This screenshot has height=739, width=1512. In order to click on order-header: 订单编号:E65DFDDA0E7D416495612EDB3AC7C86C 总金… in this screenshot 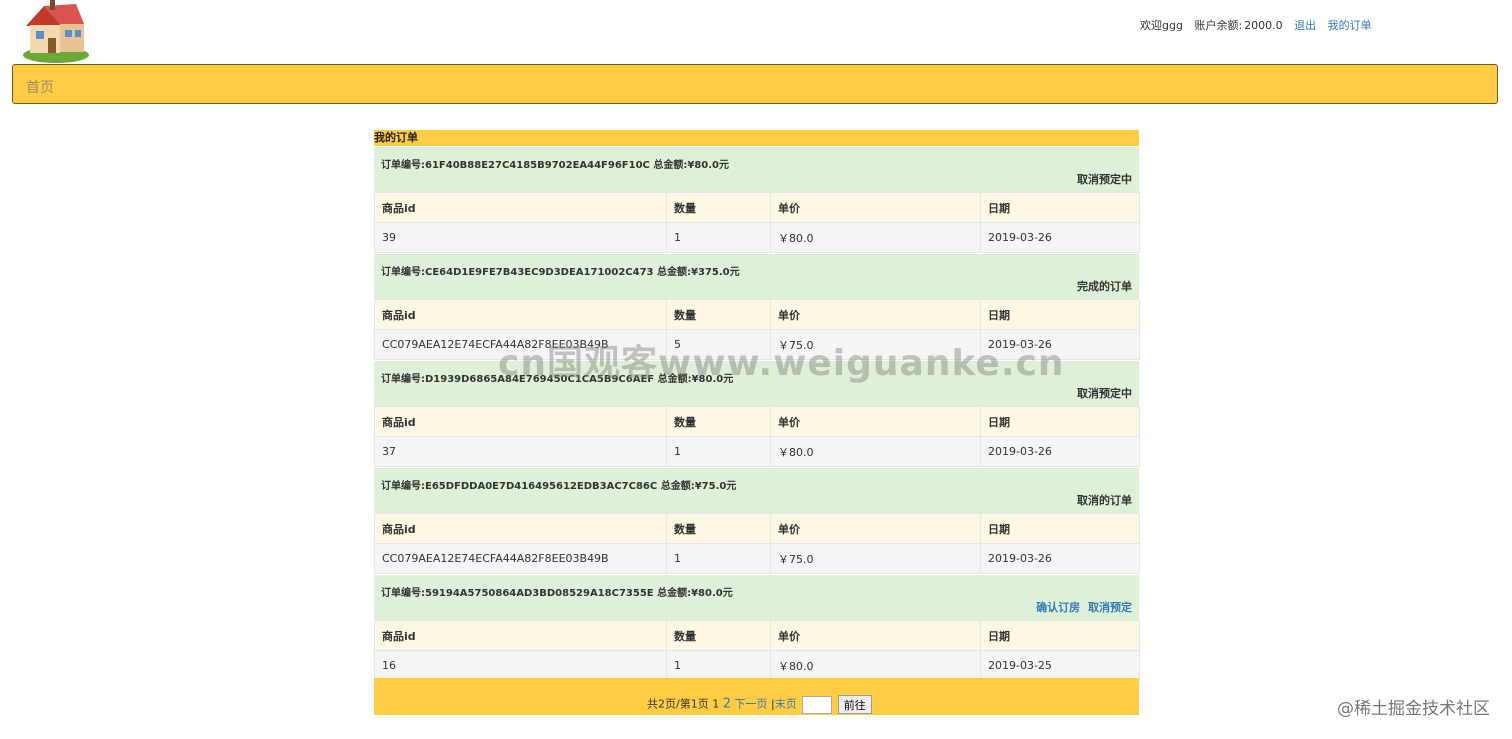, I will do `click(756, 490)`.